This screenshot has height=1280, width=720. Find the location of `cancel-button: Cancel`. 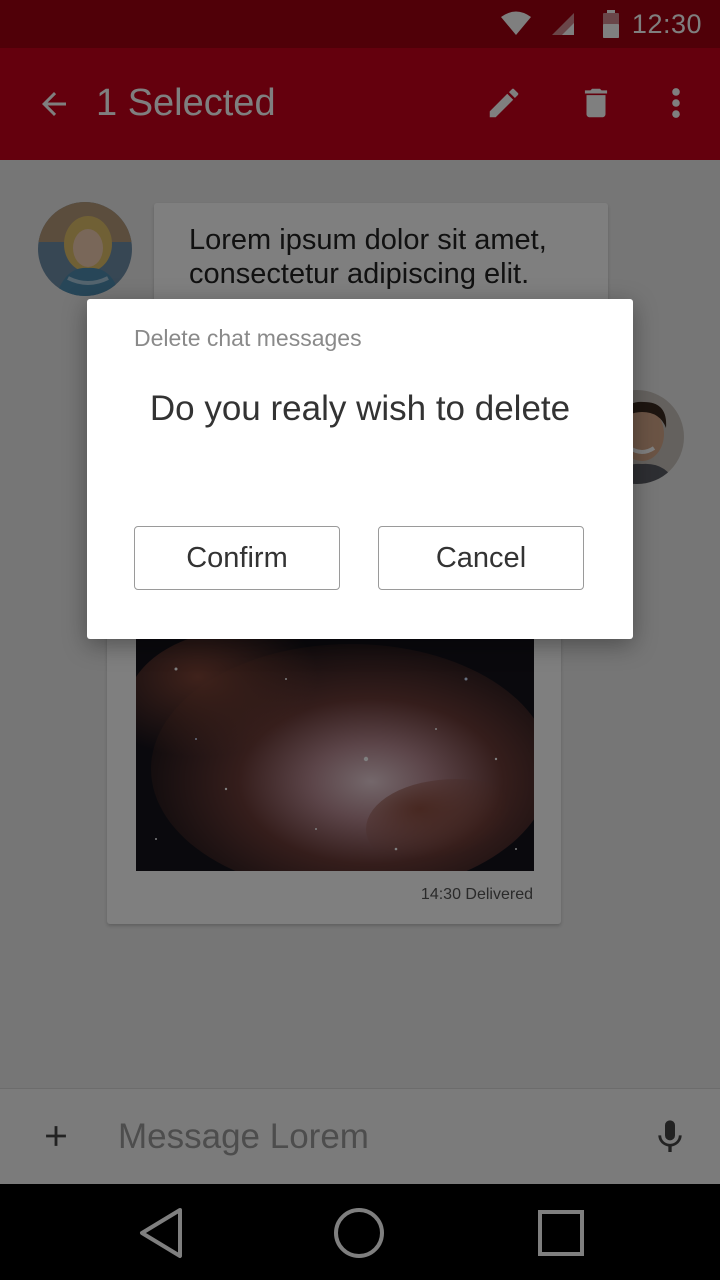

cancel-button: Cancel is located at coordinates (481, 558).